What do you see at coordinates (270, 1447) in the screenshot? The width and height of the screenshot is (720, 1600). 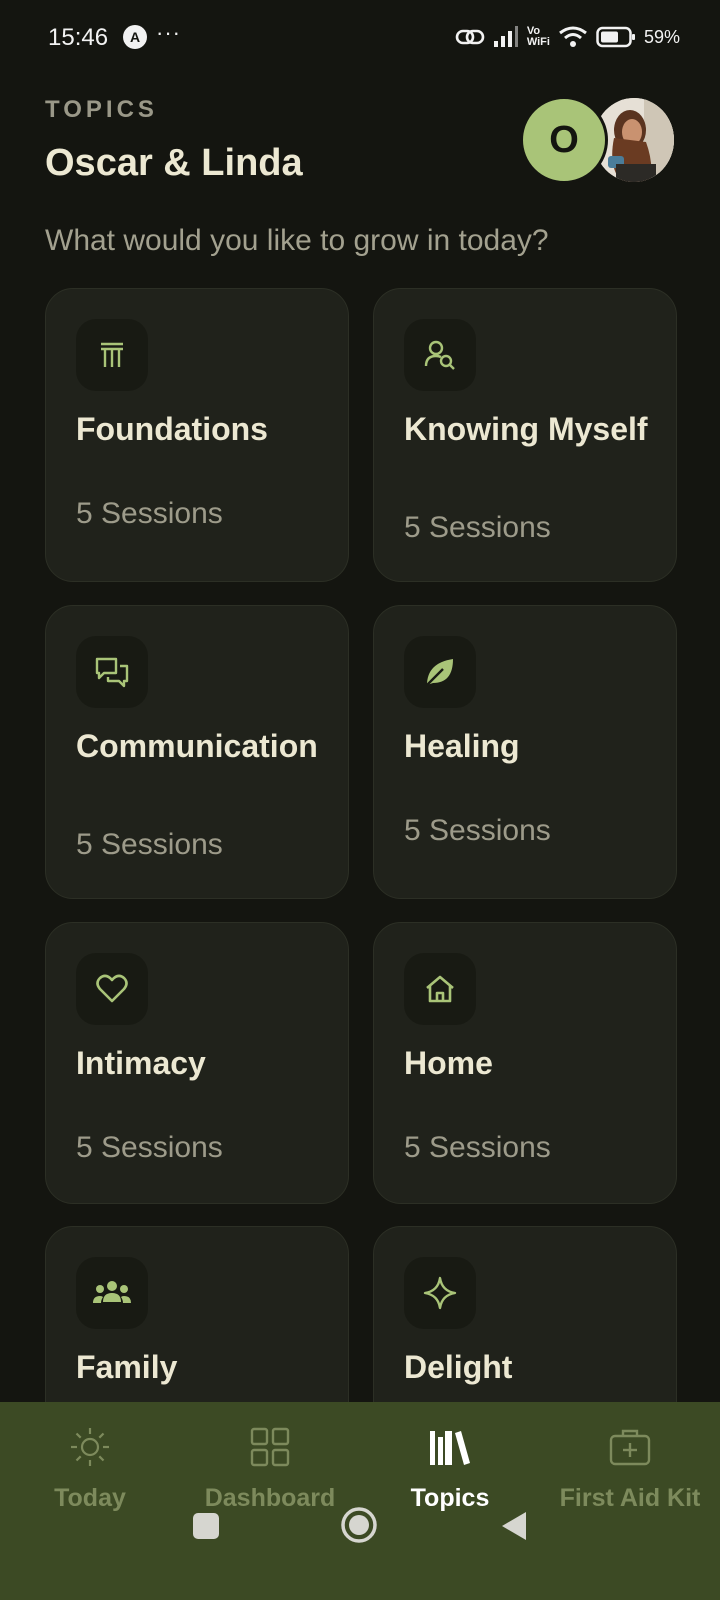 I see `grid-icon` at bounding box center [270, 1447].